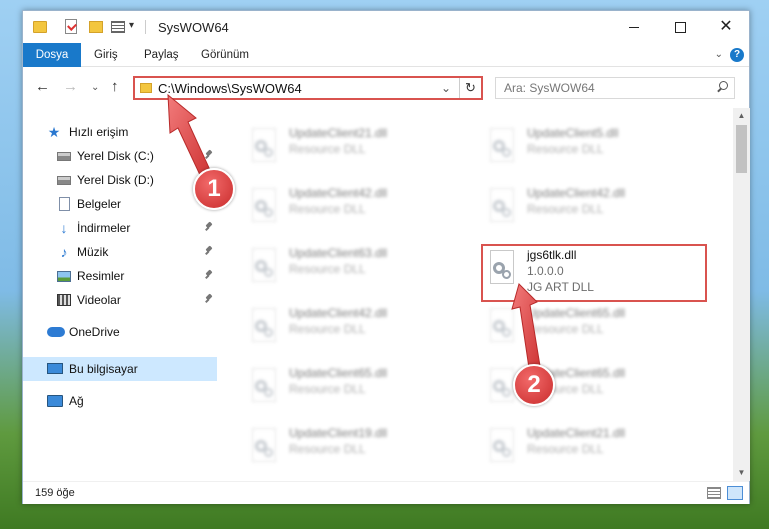 Image resolution: width=769 pixels, height=529 pixels. I want to click on close-button: ✕, so click(726, 27).